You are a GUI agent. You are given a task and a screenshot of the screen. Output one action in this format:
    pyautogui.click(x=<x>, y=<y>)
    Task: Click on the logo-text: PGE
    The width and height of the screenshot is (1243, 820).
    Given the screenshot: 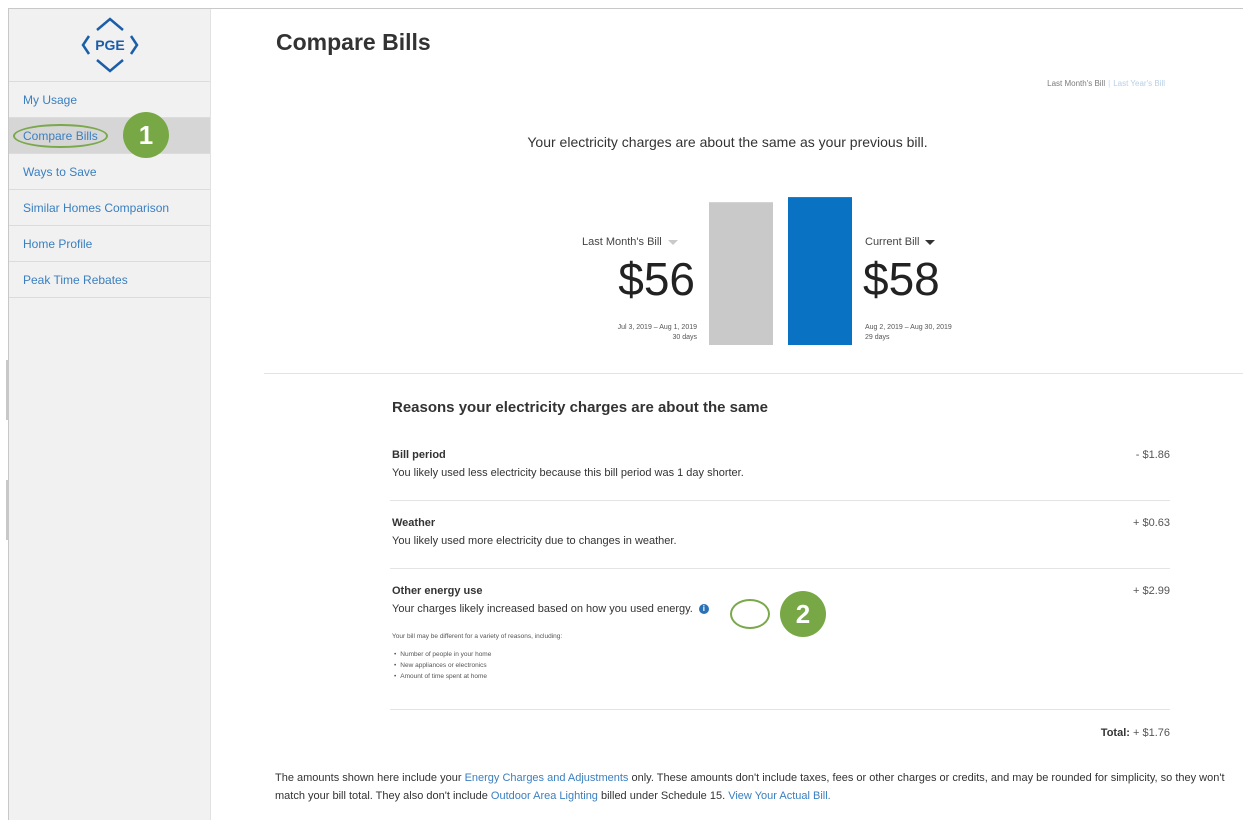 What is the action you would take?
    pyautogui.click(x=110, y=45)
    